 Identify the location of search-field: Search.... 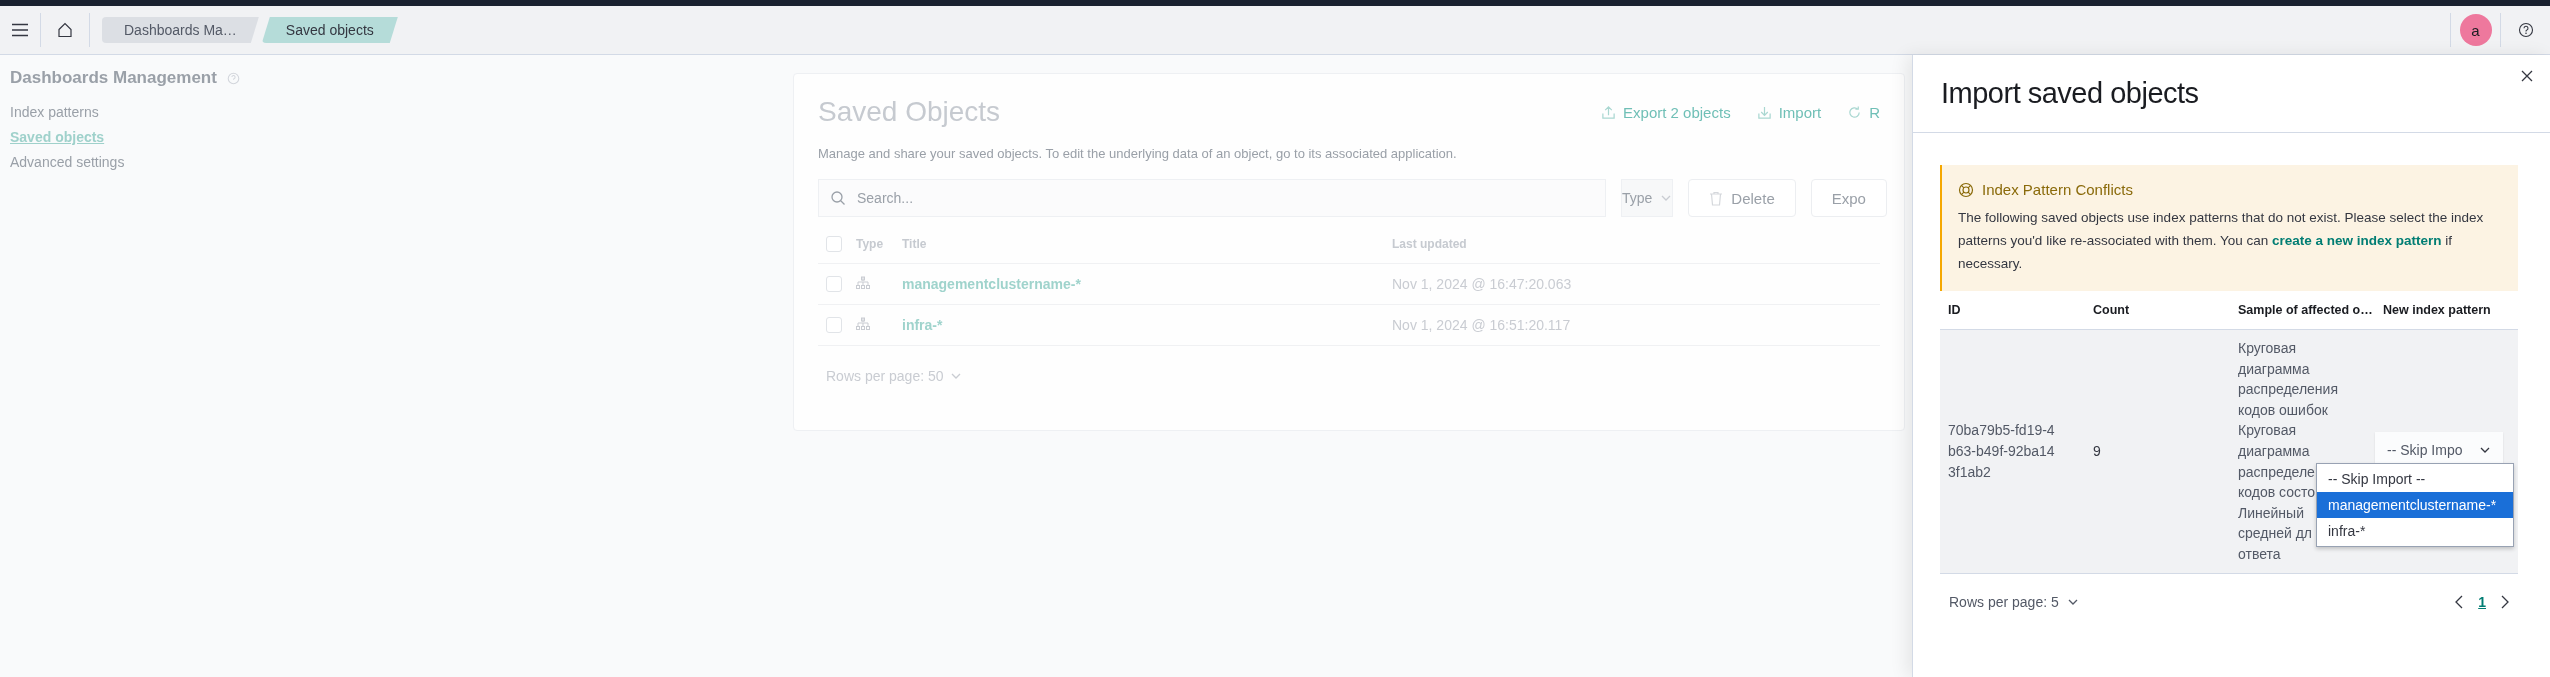
(1212, 198).